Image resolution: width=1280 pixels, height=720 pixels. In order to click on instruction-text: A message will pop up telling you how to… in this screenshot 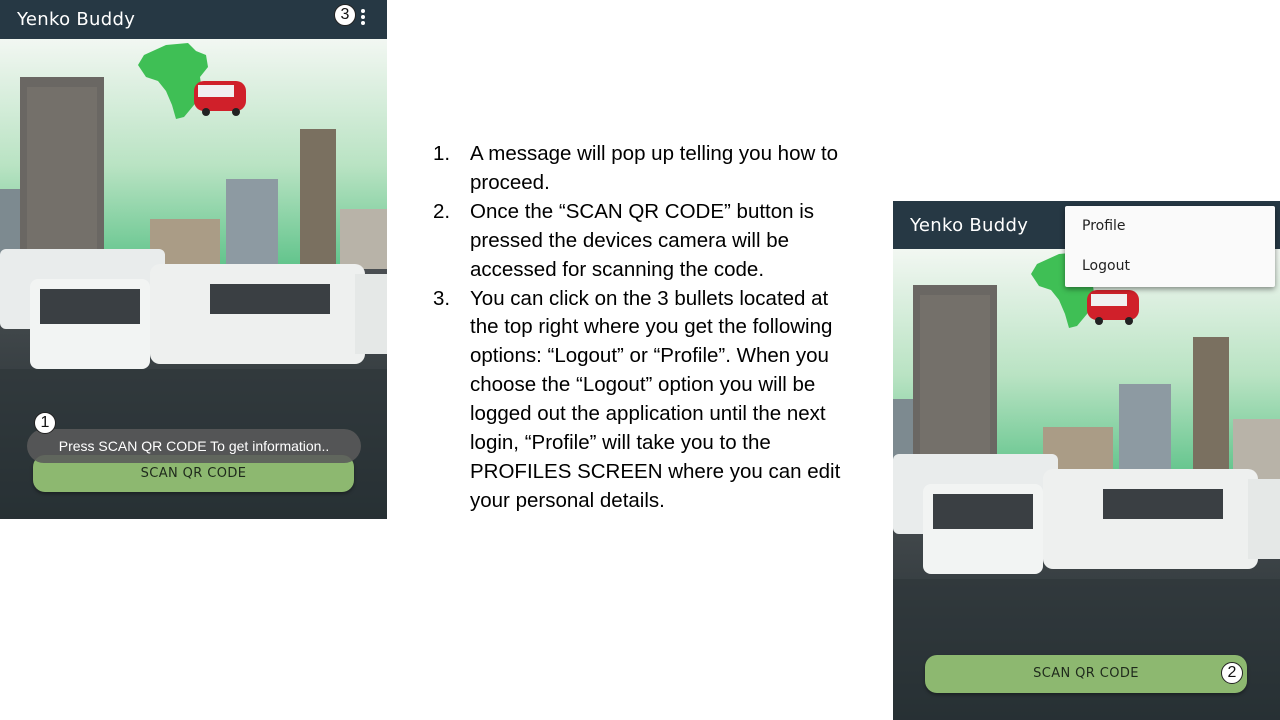, I will do `click(654, 168)`.